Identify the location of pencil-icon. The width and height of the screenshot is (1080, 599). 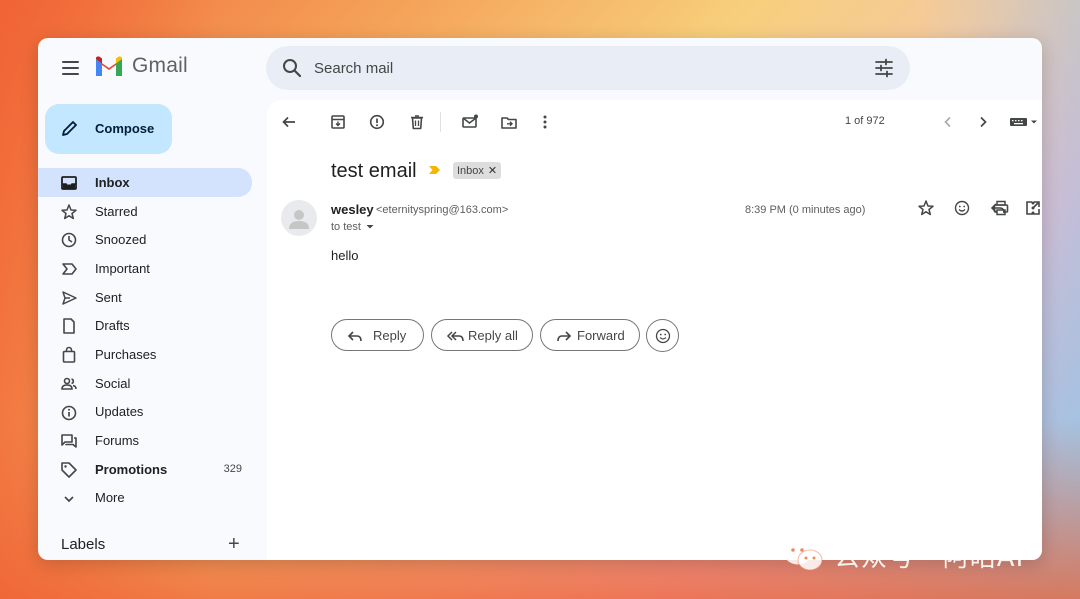
(69, 128).